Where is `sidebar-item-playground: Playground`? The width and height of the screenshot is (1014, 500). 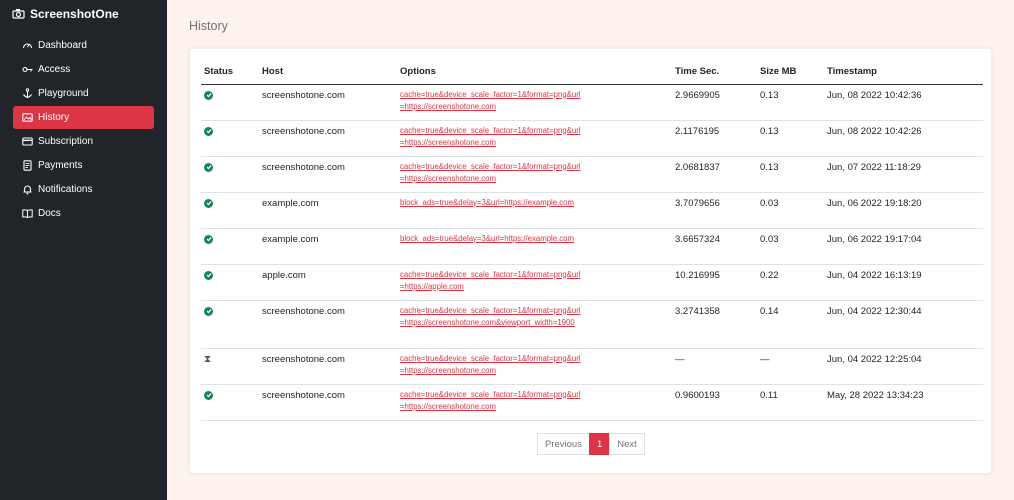
sidebar-item-playground: Playground is located at coordinates (83, 93).